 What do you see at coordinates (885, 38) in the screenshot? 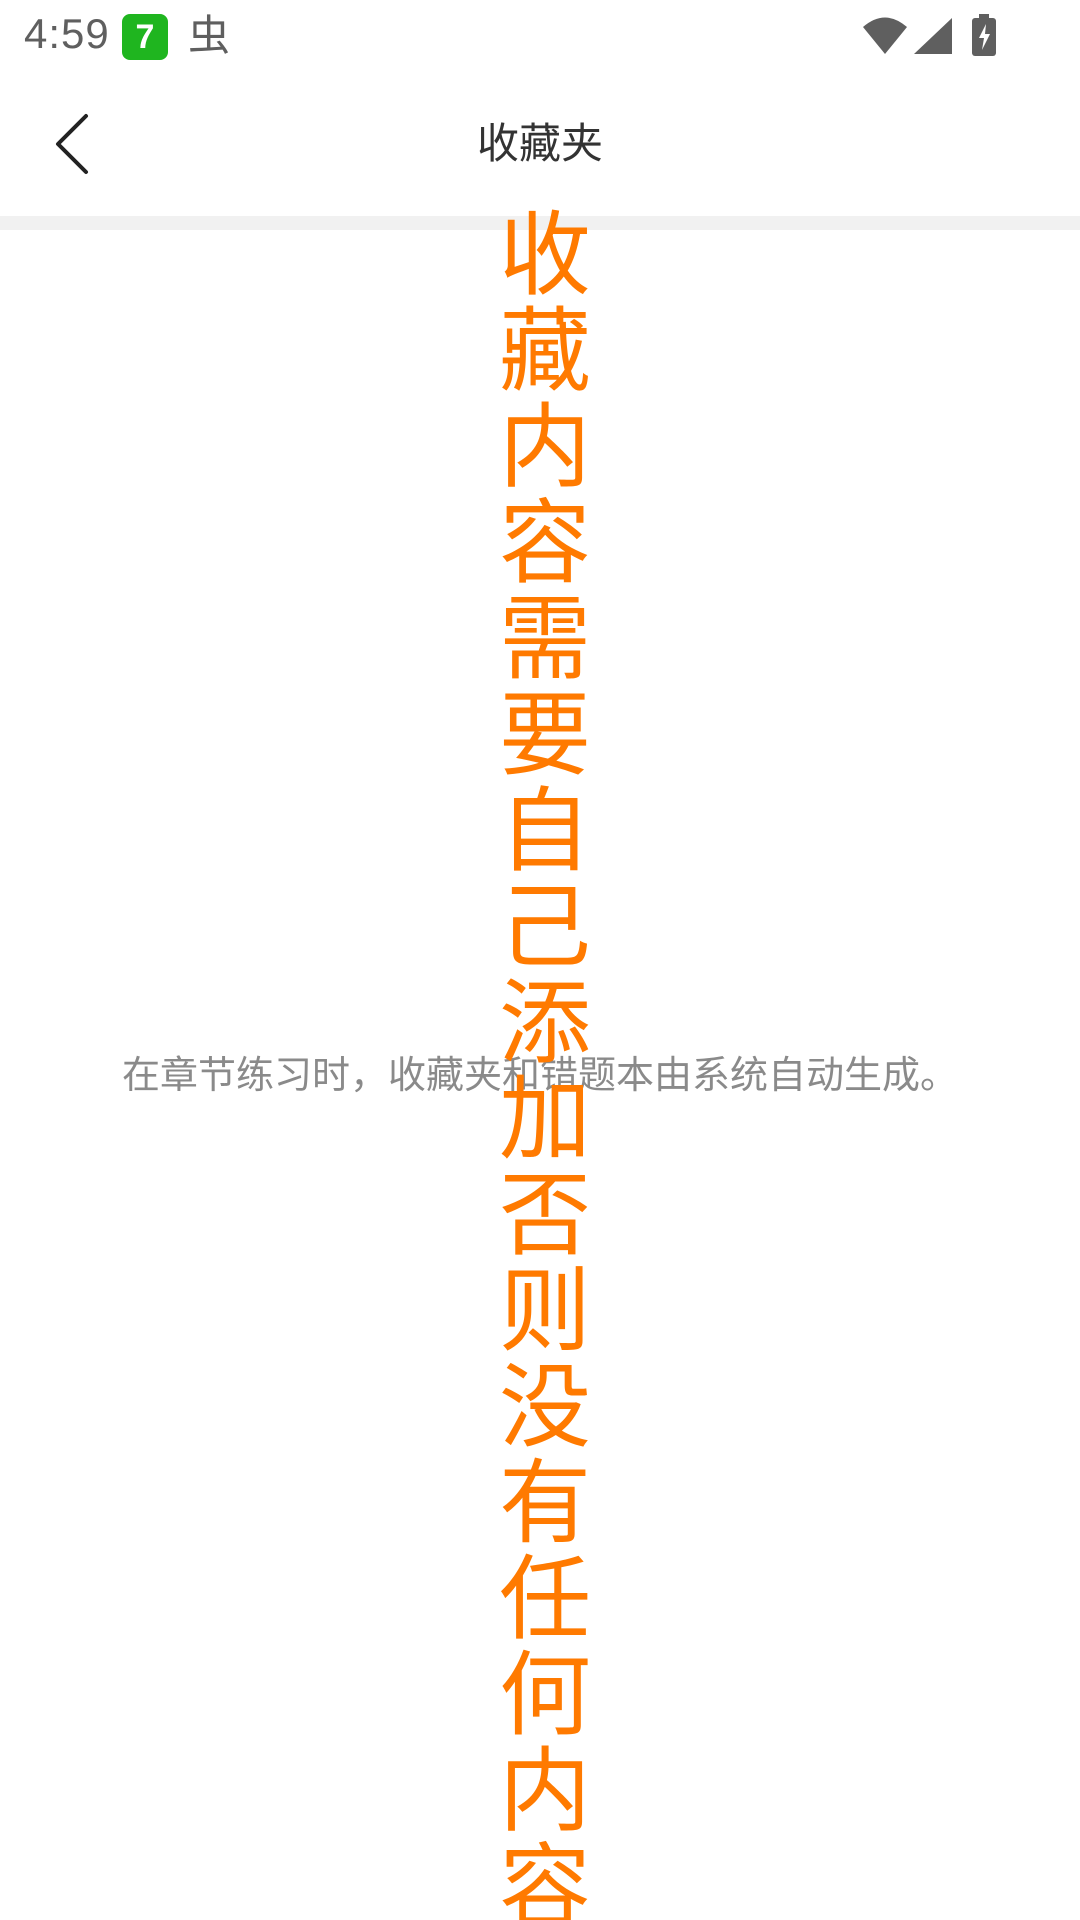
I see `wifi-icon` at bounding box center [885, 38].